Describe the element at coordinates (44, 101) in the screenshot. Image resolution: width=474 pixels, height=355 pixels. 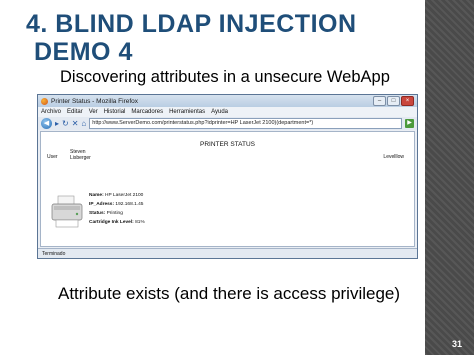
I see `firefox-icon` at that location.